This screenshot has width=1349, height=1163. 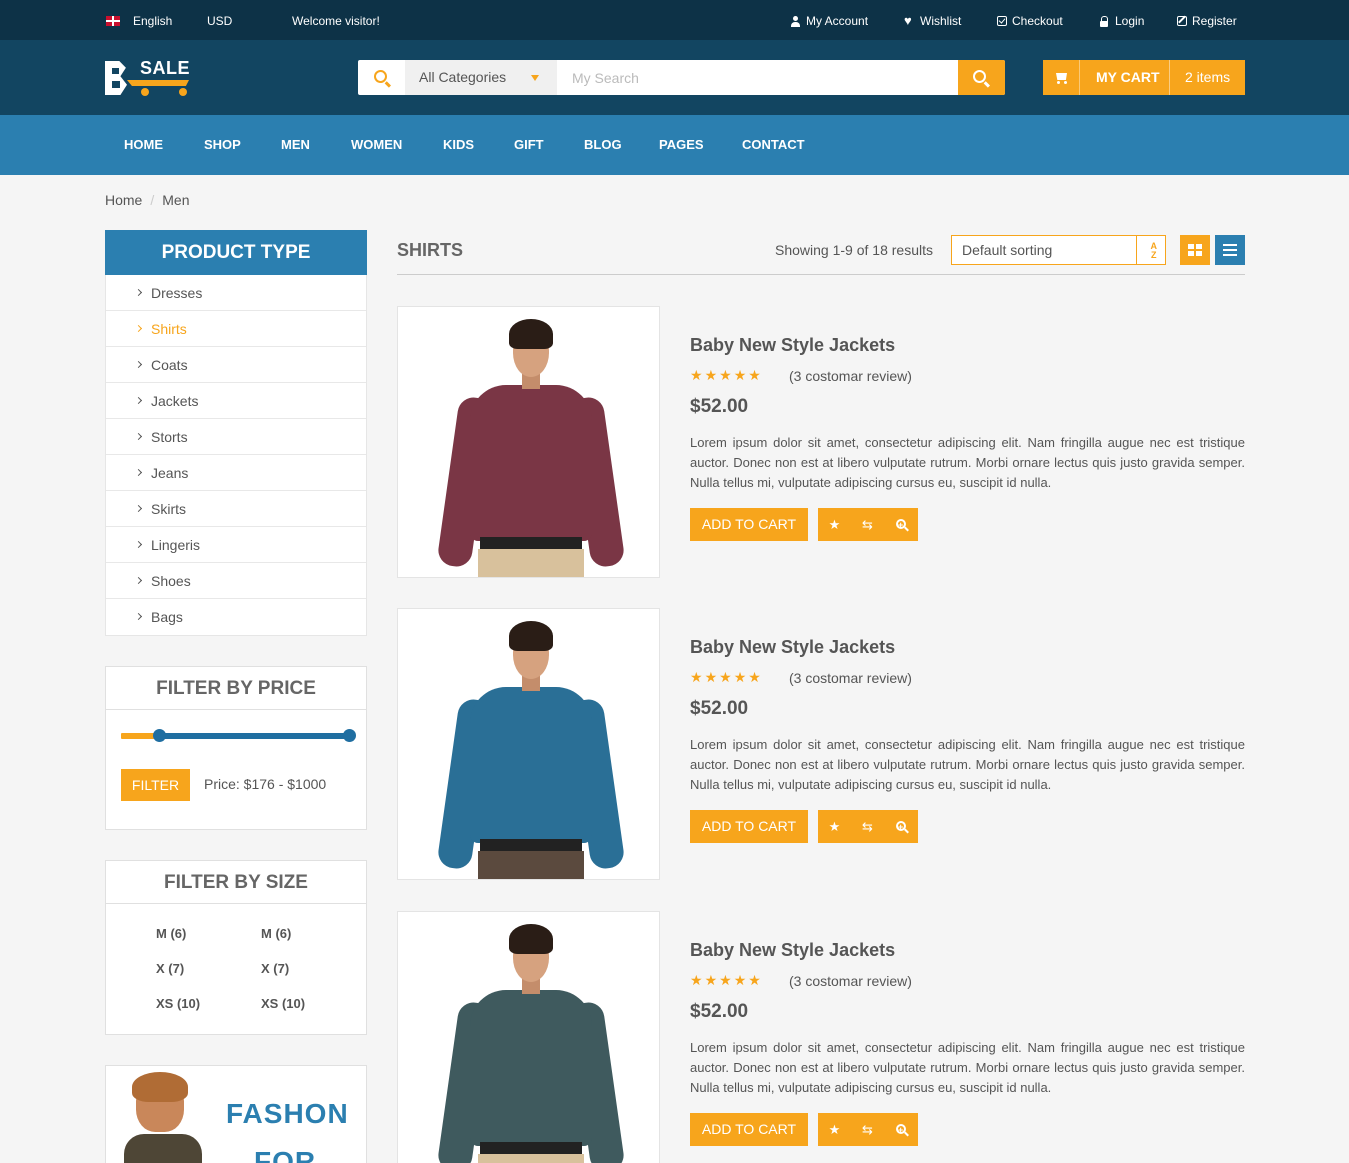 I want to click on register-link: Register, so click(x=1207, y=21).